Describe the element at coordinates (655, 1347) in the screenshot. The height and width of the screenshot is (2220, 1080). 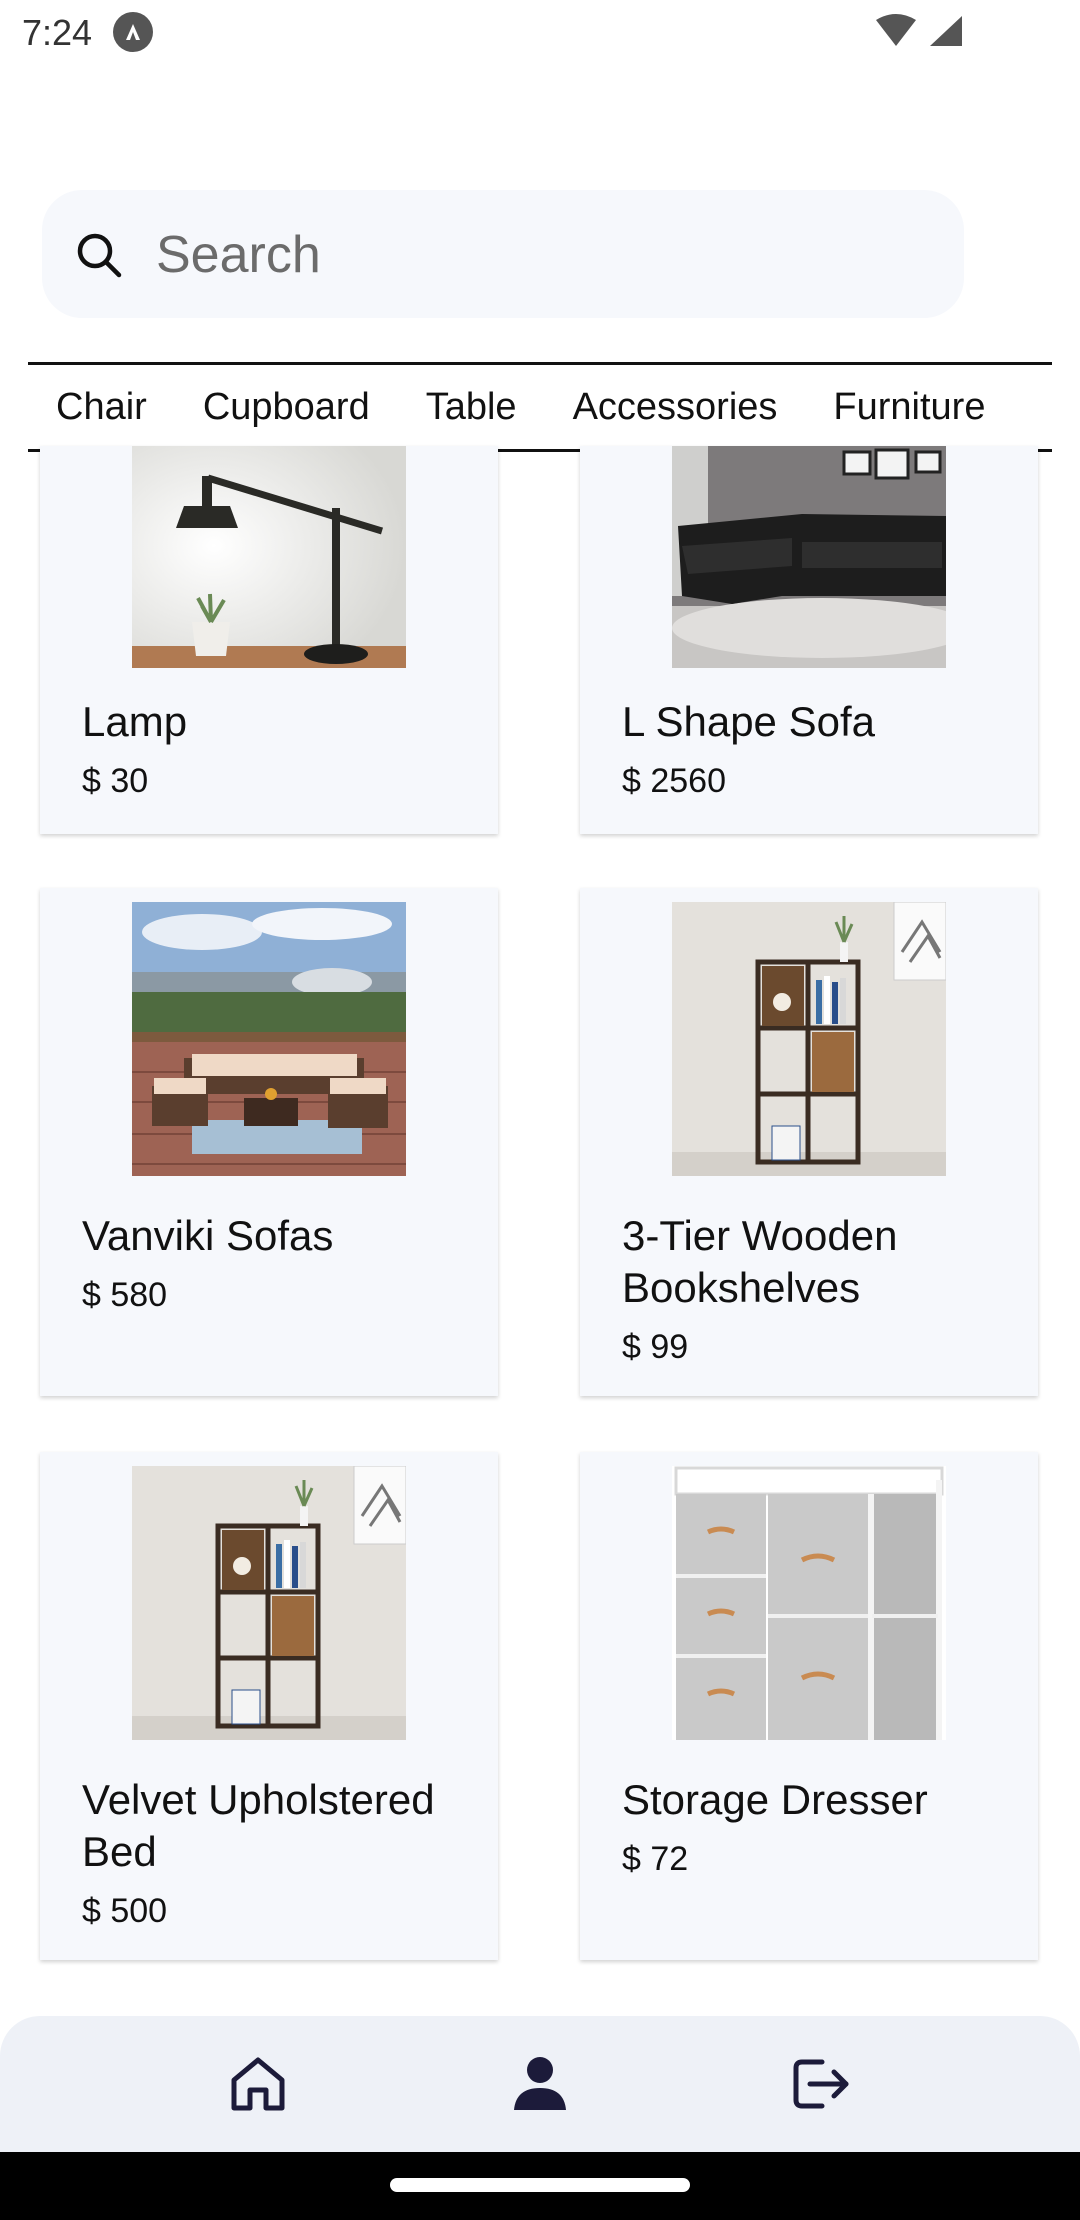
I see `product-price: $ 99` at that location.